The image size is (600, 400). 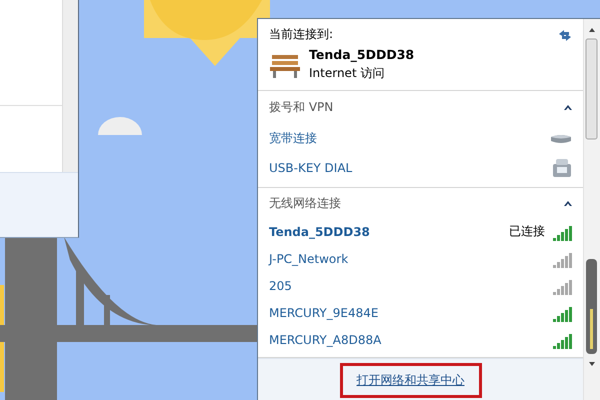 I want to click on network-center-link: 打开网络和共享中心, so click(x=410, y=380).